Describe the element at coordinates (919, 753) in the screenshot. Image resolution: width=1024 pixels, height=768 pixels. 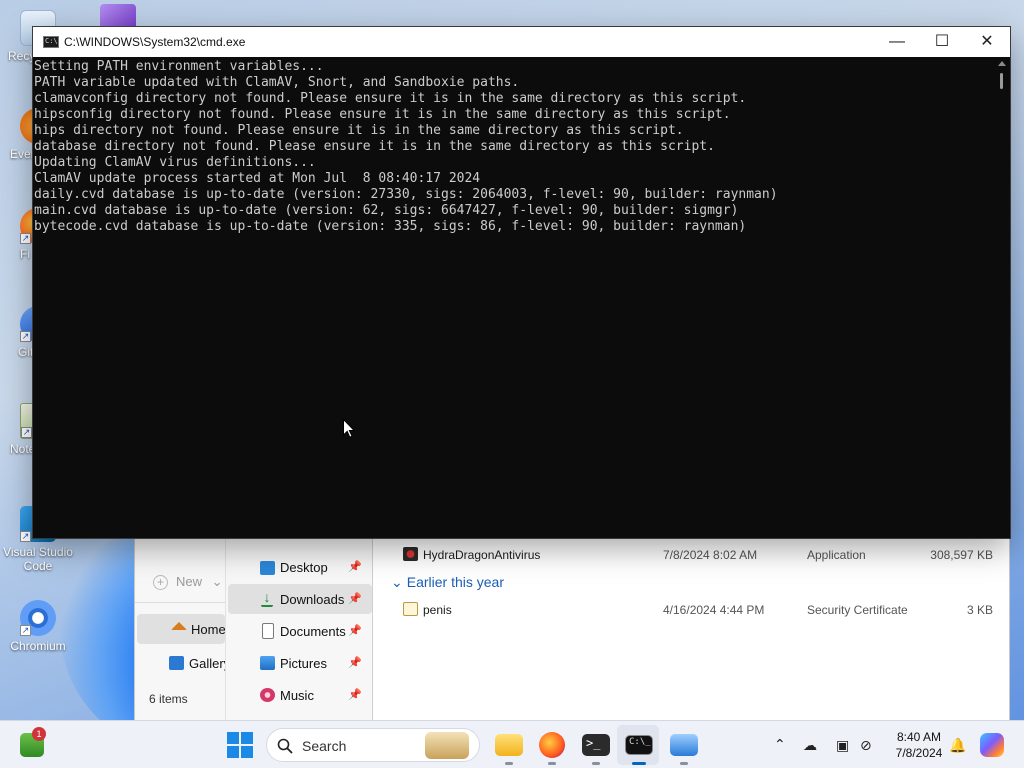
I see `clock-date: 7/8/2024` at that location.